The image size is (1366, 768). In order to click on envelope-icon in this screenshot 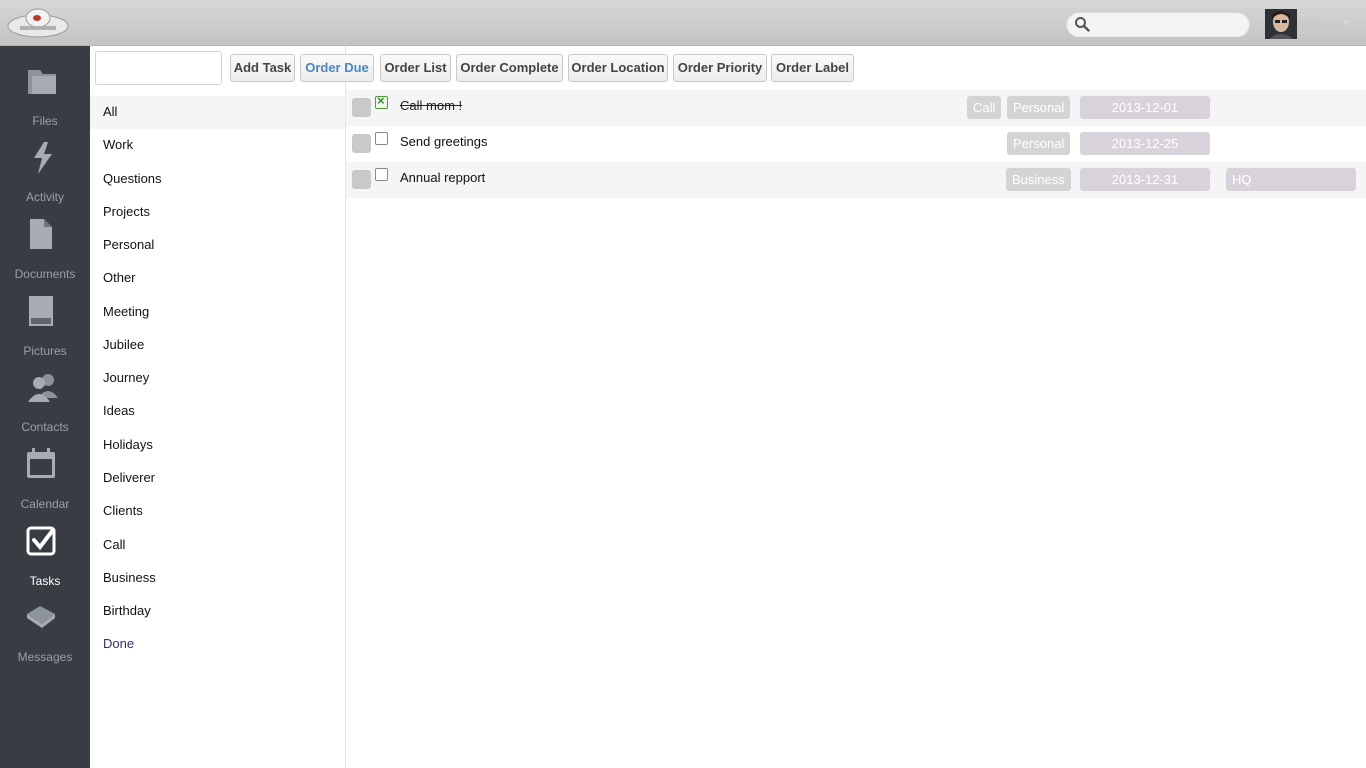, I will do `click(41, 617)`.